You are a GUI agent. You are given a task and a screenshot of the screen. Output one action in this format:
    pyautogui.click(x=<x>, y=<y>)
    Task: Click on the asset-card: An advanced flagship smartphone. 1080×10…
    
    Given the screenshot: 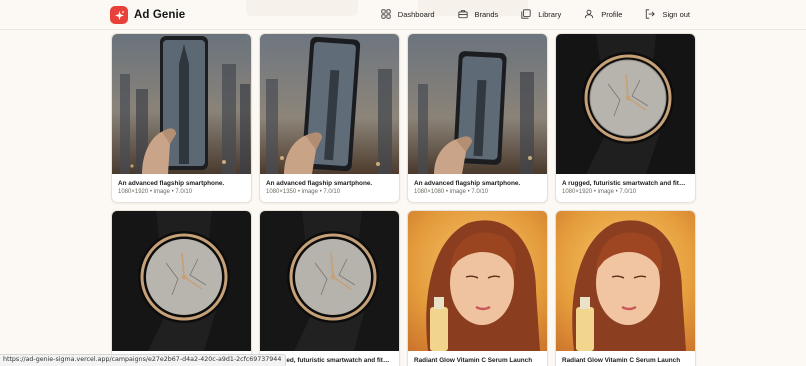 What is the action you would take?
    pyautogui.click(x=477, y=118)
    